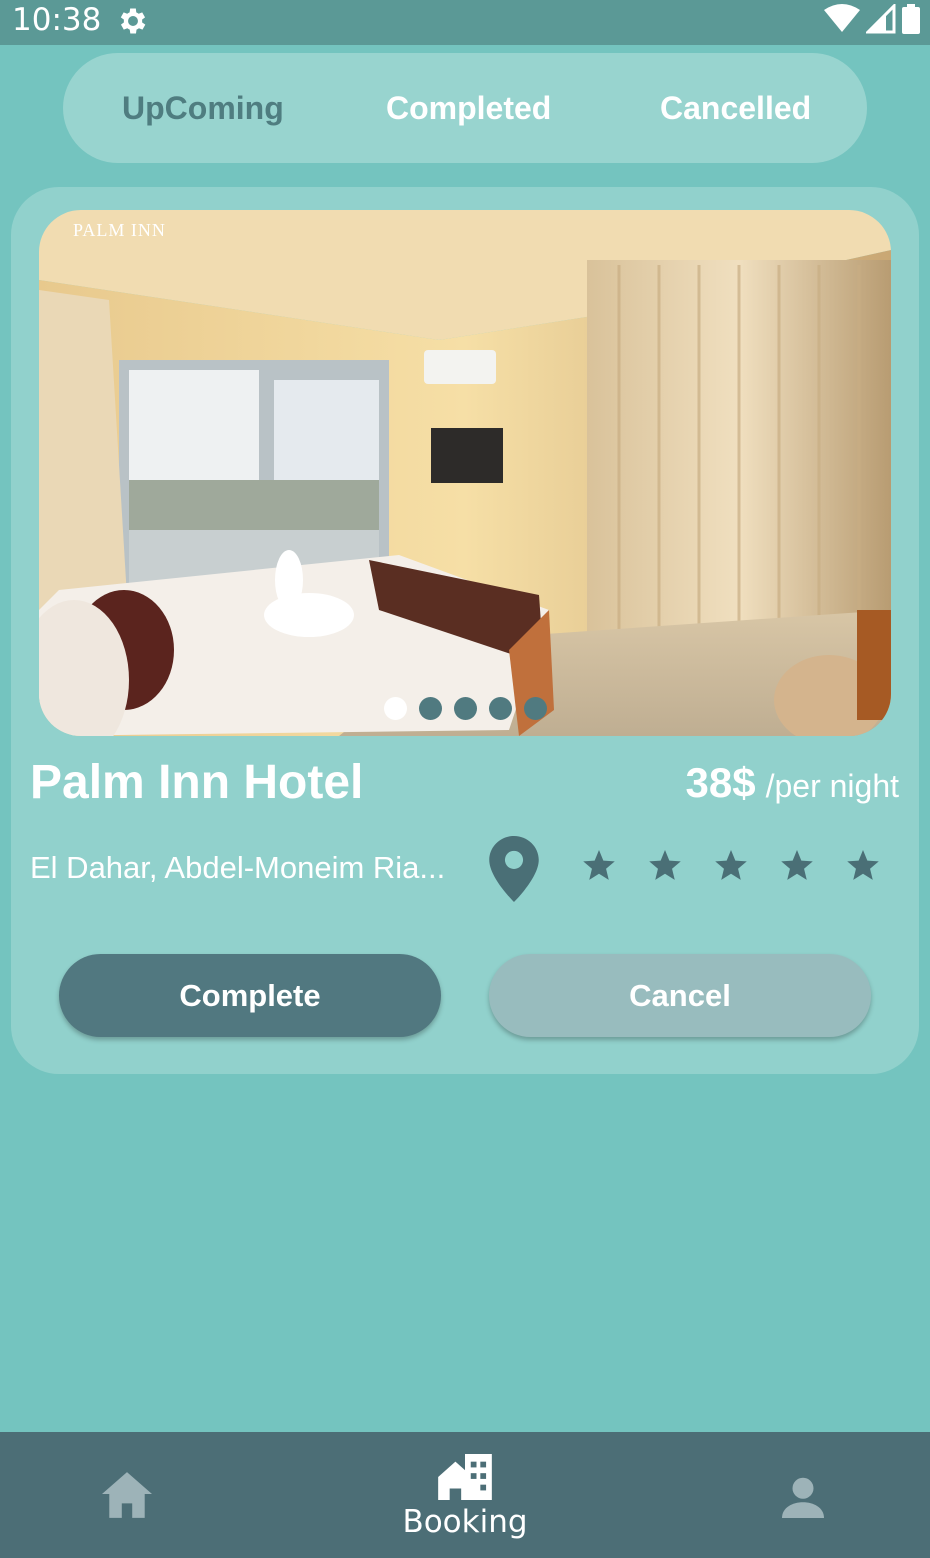 This screenshot has height=1558, width=930. I want to click on nav-booking-label: Booking, so click(465, 1522).